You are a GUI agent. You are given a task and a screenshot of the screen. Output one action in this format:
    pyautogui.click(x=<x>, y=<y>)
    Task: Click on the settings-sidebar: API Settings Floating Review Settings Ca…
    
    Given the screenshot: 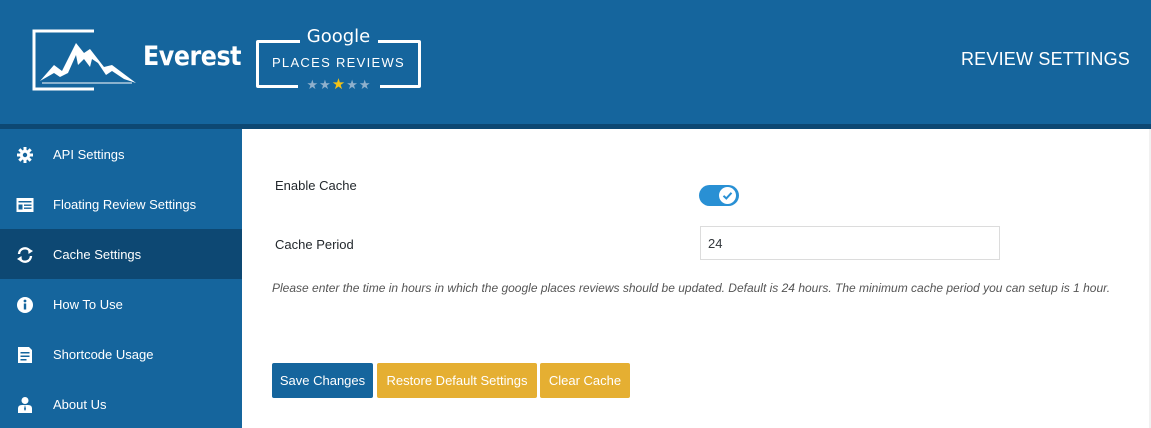 What is the action you would take?
    pyautogui.click(x=121, y=278)
    